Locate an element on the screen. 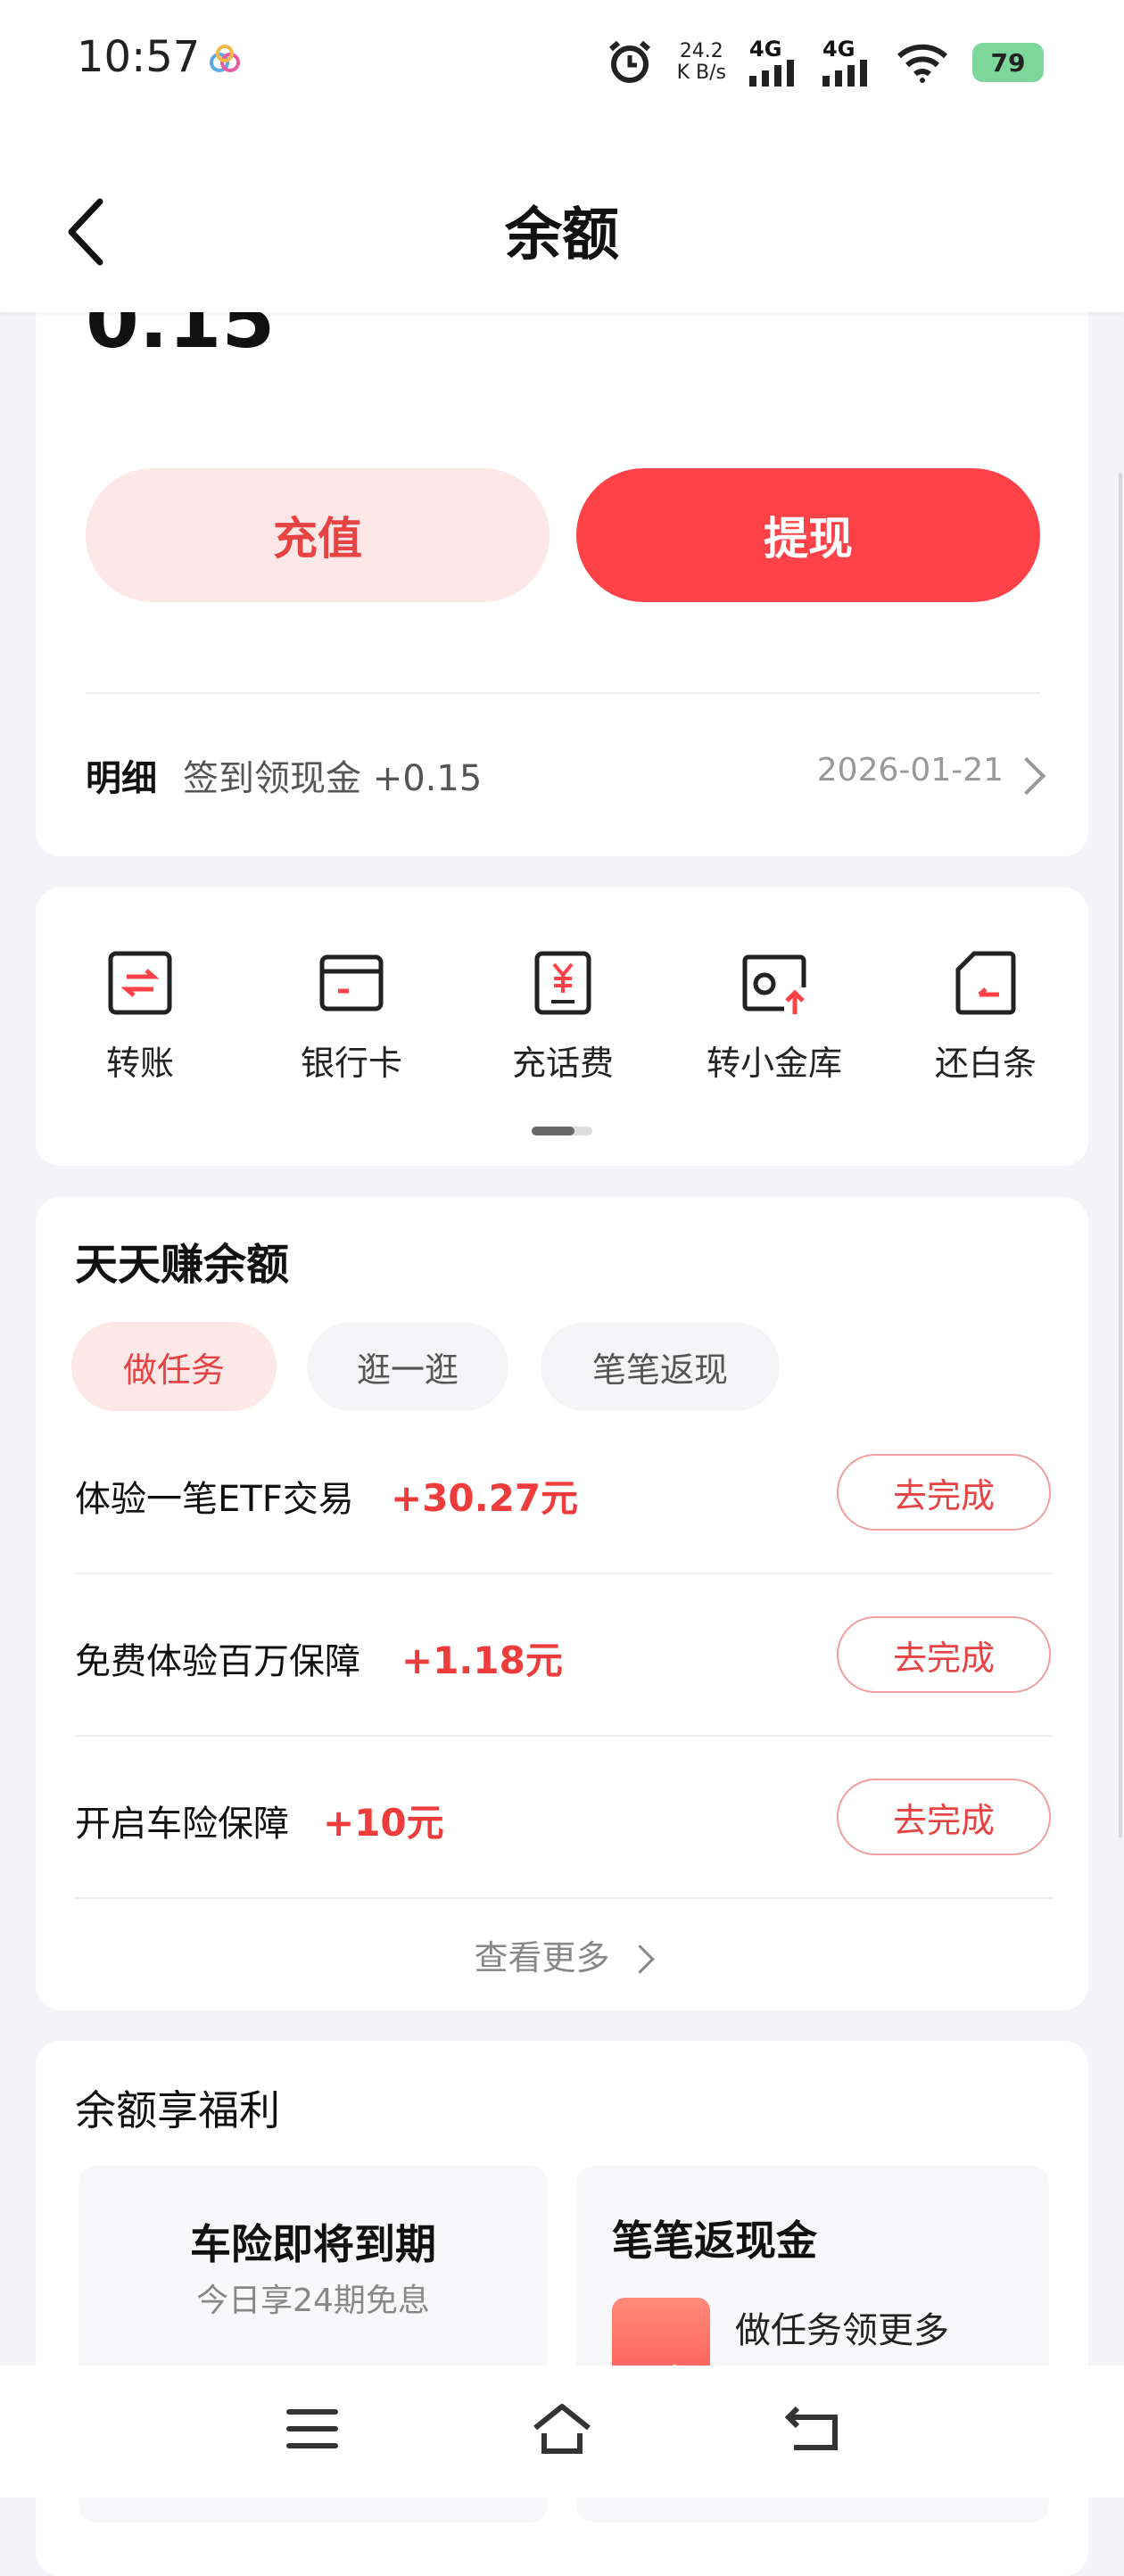 This screenshot has height=2576, width=1124. battery-indicator: 79 is located at coordinates (1008, 63).